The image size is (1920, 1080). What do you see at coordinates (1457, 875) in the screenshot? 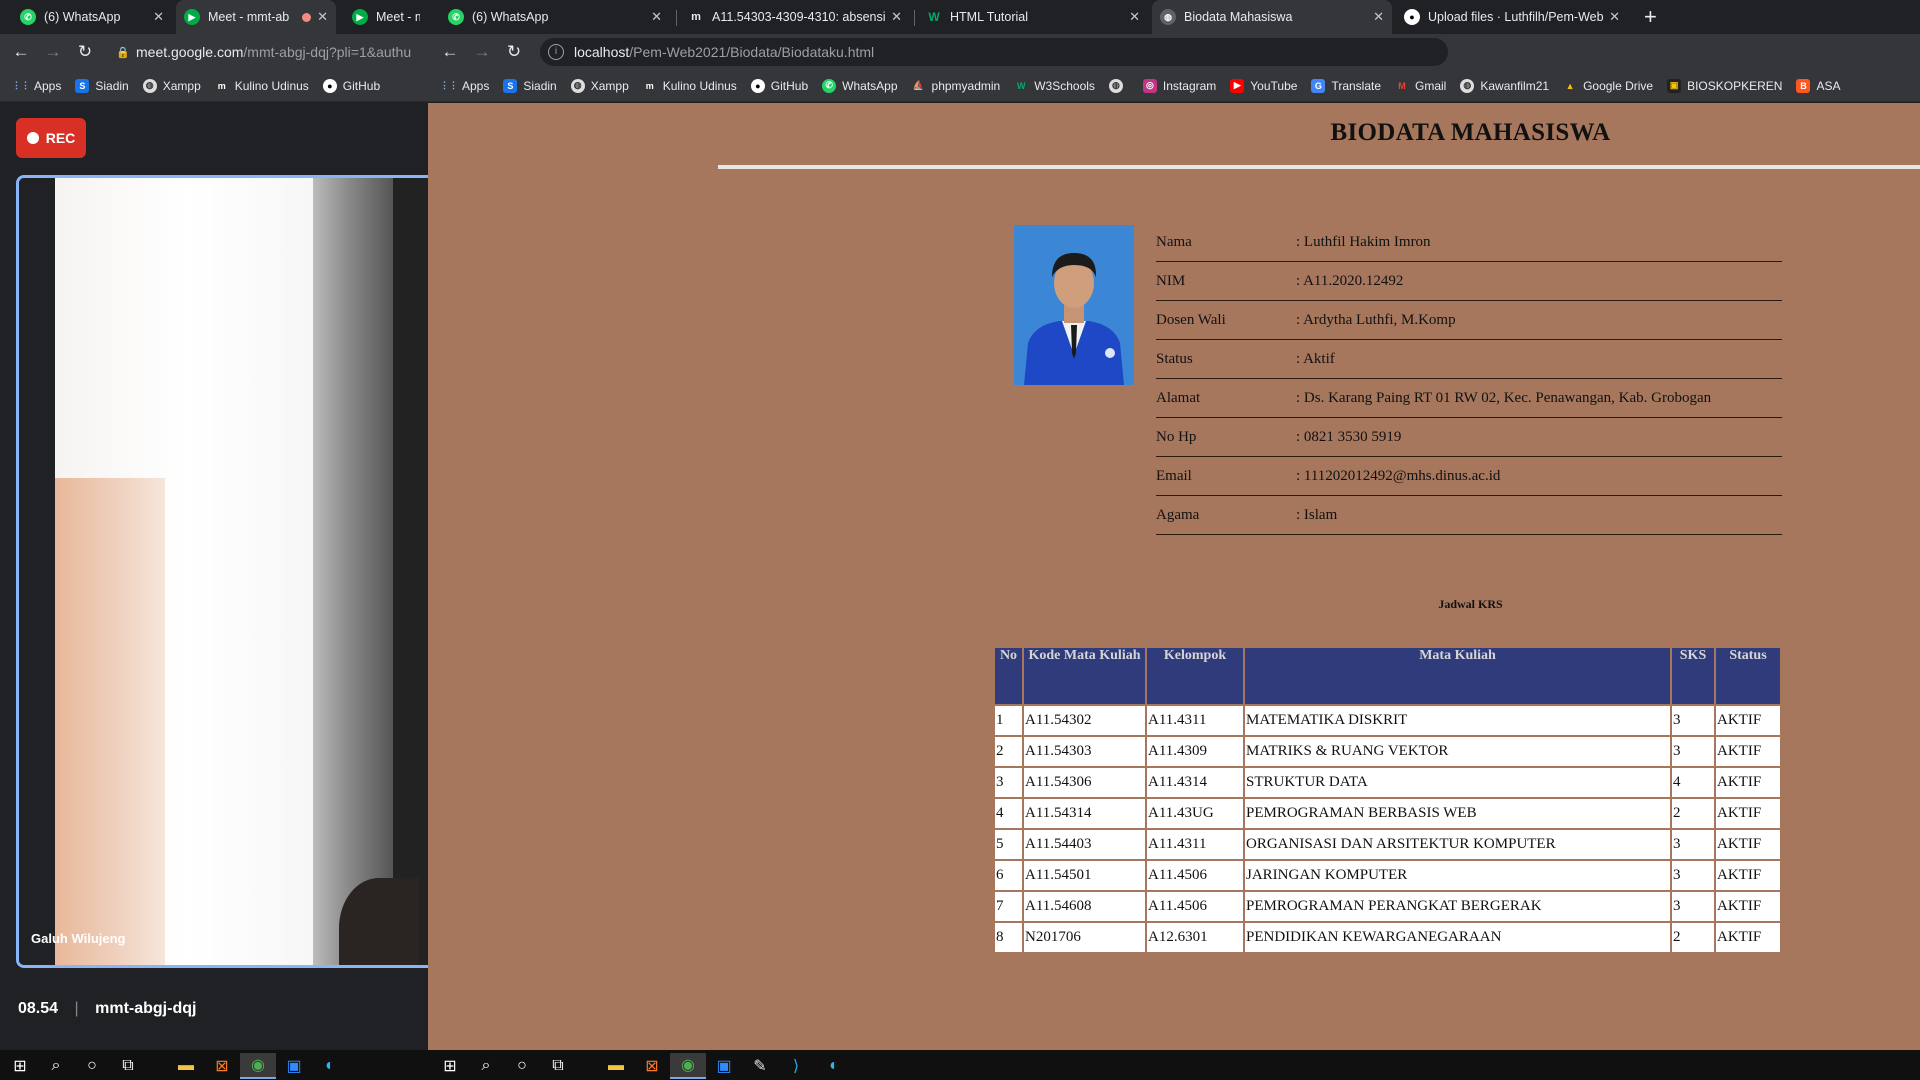
I see `cell-mata-kuliah: JARINGAN KOMPUTER` at bounding box center [1457, 875].